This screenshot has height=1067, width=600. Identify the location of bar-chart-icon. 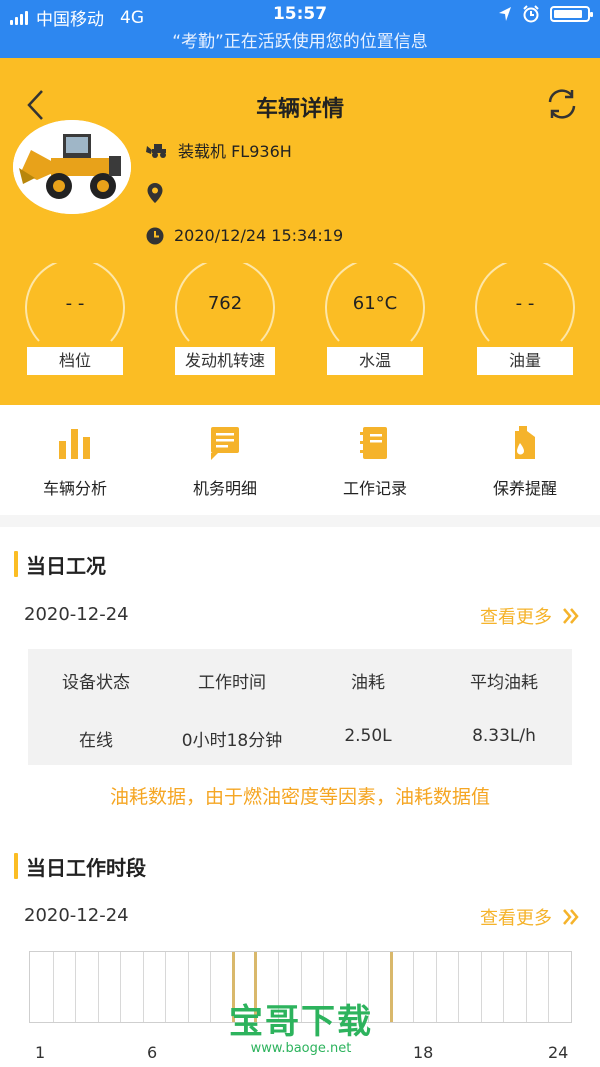
(74, 444).